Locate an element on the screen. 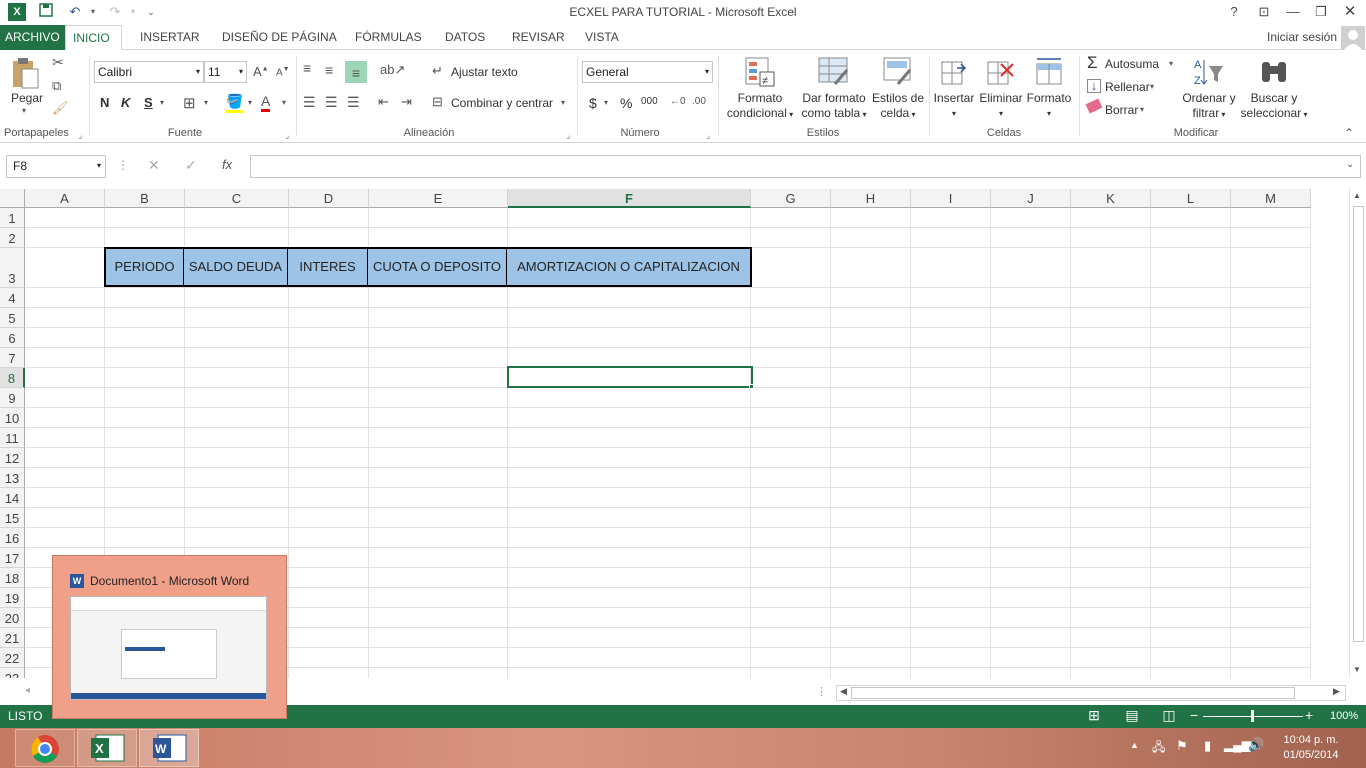 The width and height of the screenshot is (1366, 768). number-launcher-icon: ⌟ is located at coordinates (708, 135).